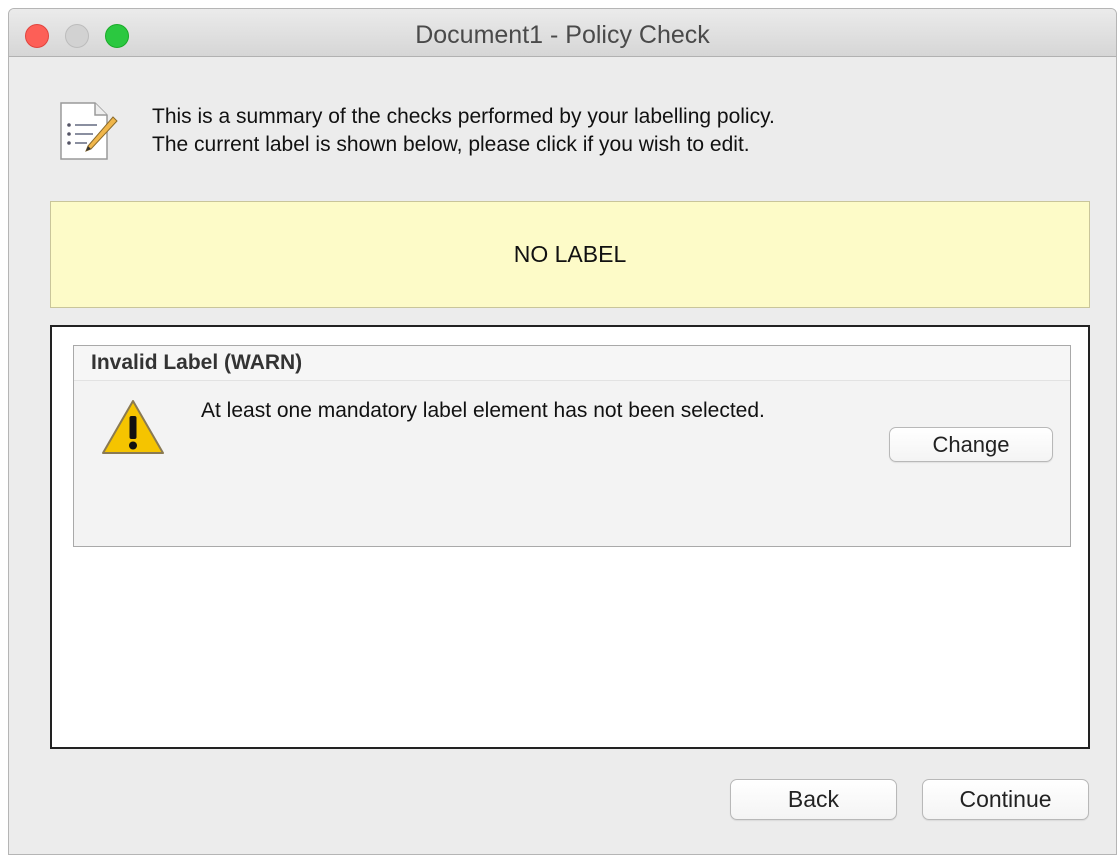 This screenshot has height=857, width=1119. What do you see at coordinates (89, 131) in the screenshot?
I see `document-list-pencil-icon` at bounding box center [89, 131].